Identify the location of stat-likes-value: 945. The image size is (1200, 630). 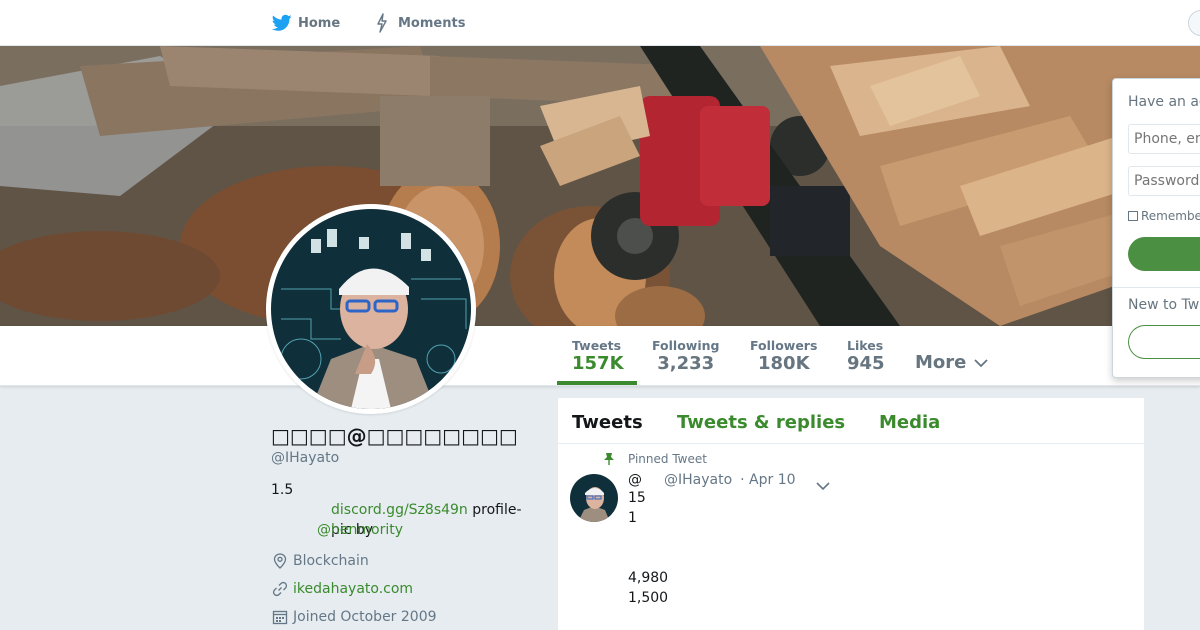
(866, 363).